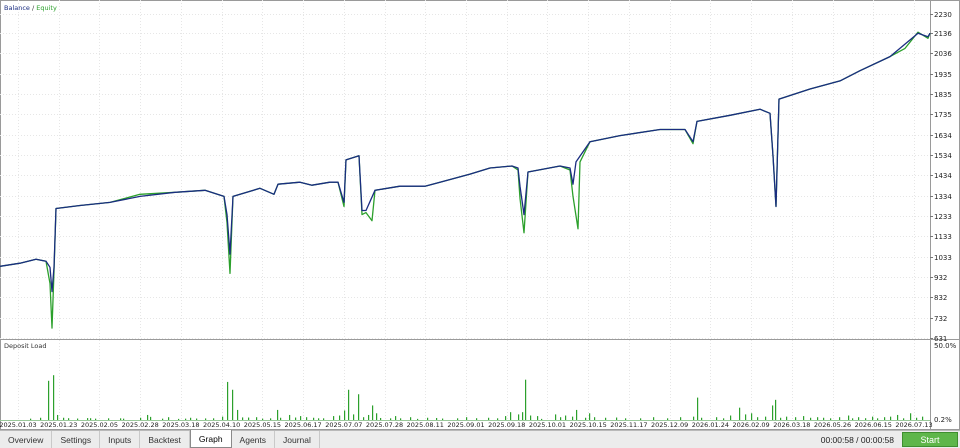  Describe the element at coordinates (26, 439) in the screenshot. I see `tab-overview: Overview` at that location.